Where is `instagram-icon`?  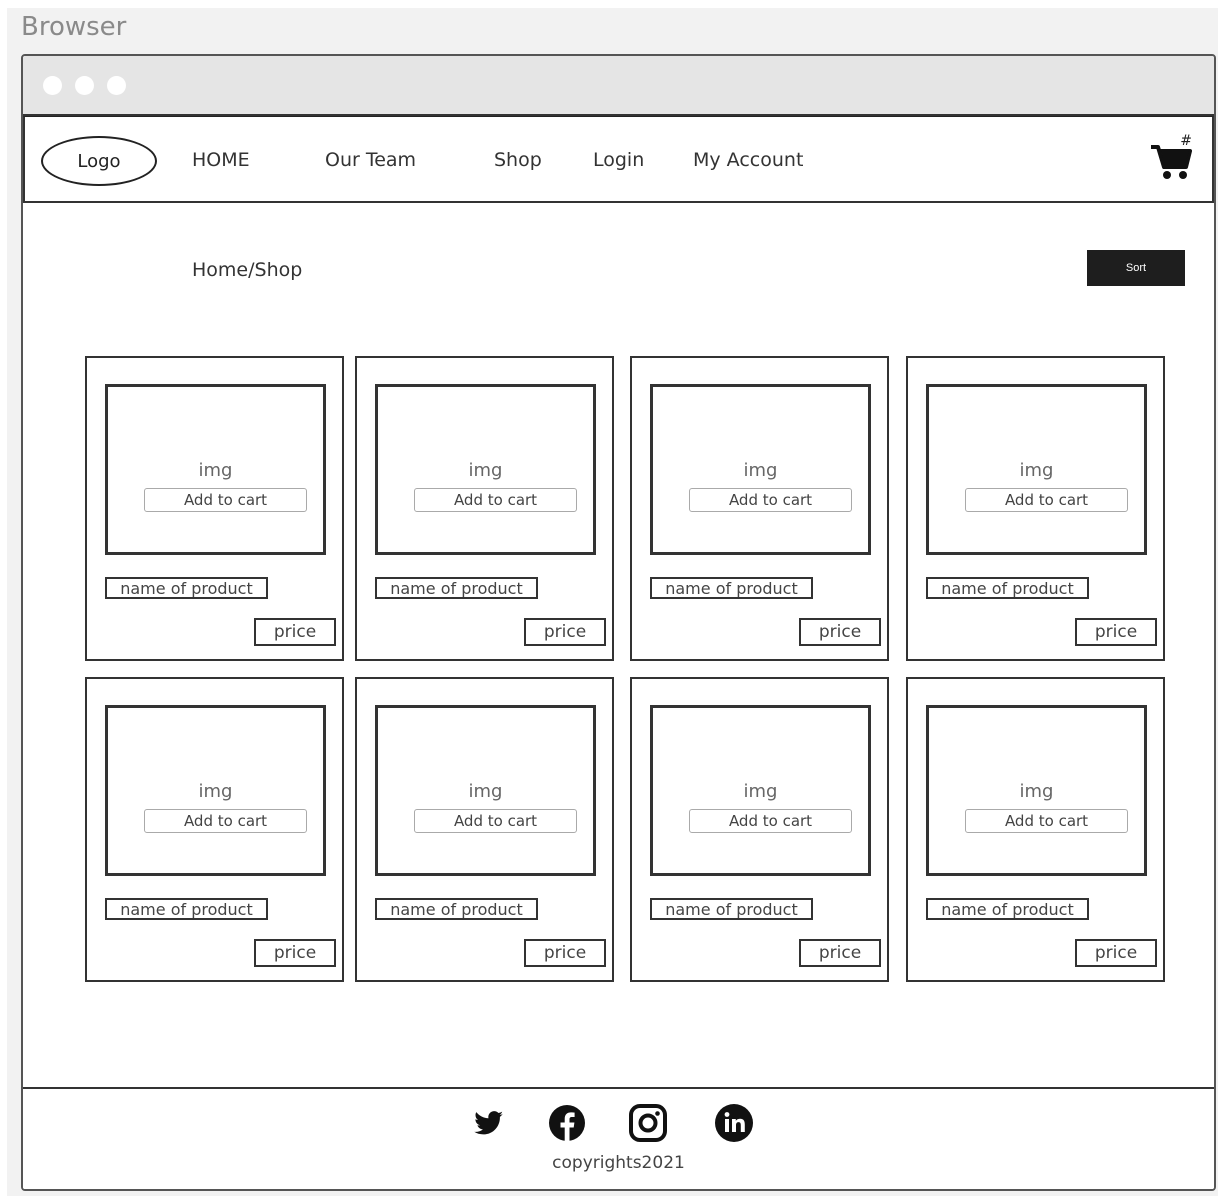 instagram-icon is located at coordinates (648, 1123).